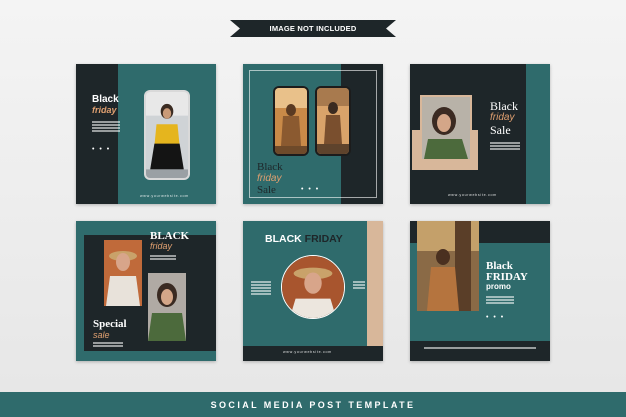 The width and height of the screenshot is (626, 417). I want to click on model-photo-right, so click(333, 121).